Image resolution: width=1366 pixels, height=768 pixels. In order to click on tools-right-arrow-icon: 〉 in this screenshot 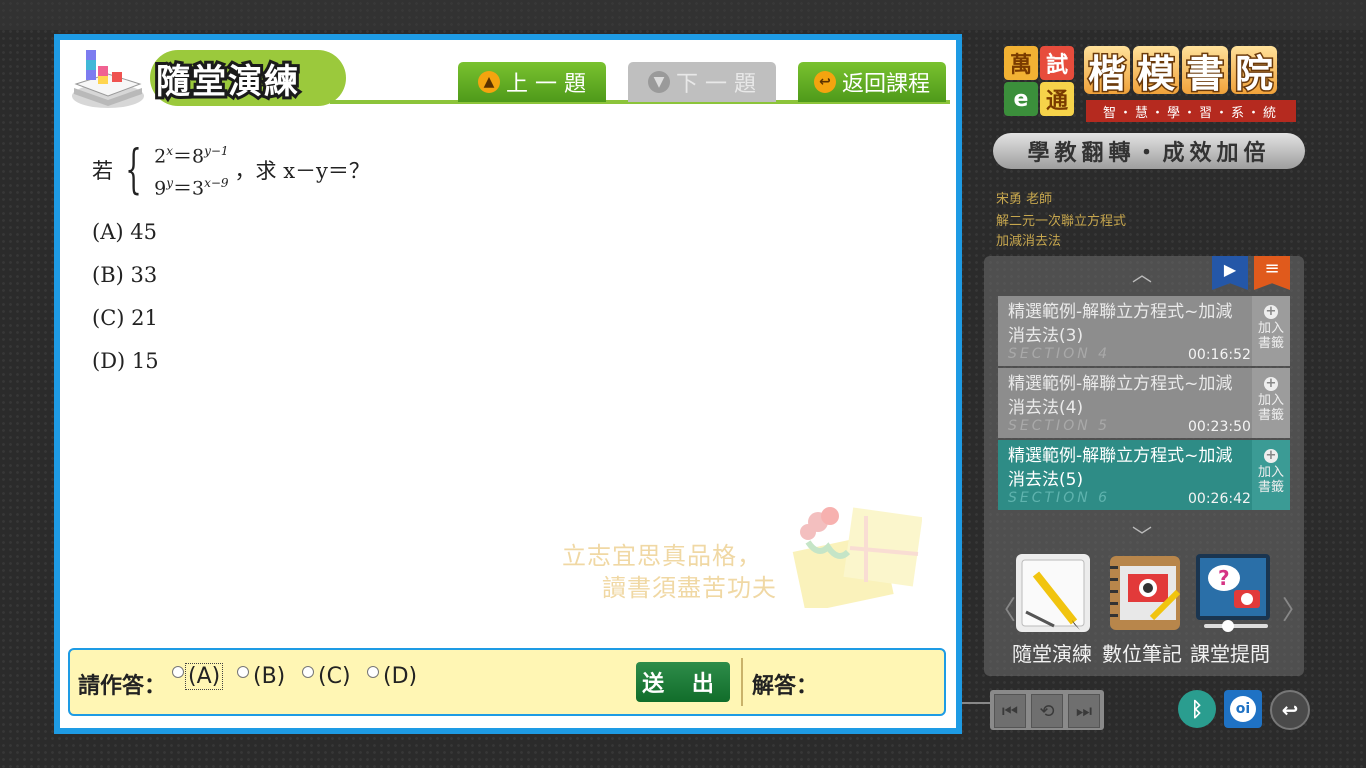, I will do `click(1295, 608)`.